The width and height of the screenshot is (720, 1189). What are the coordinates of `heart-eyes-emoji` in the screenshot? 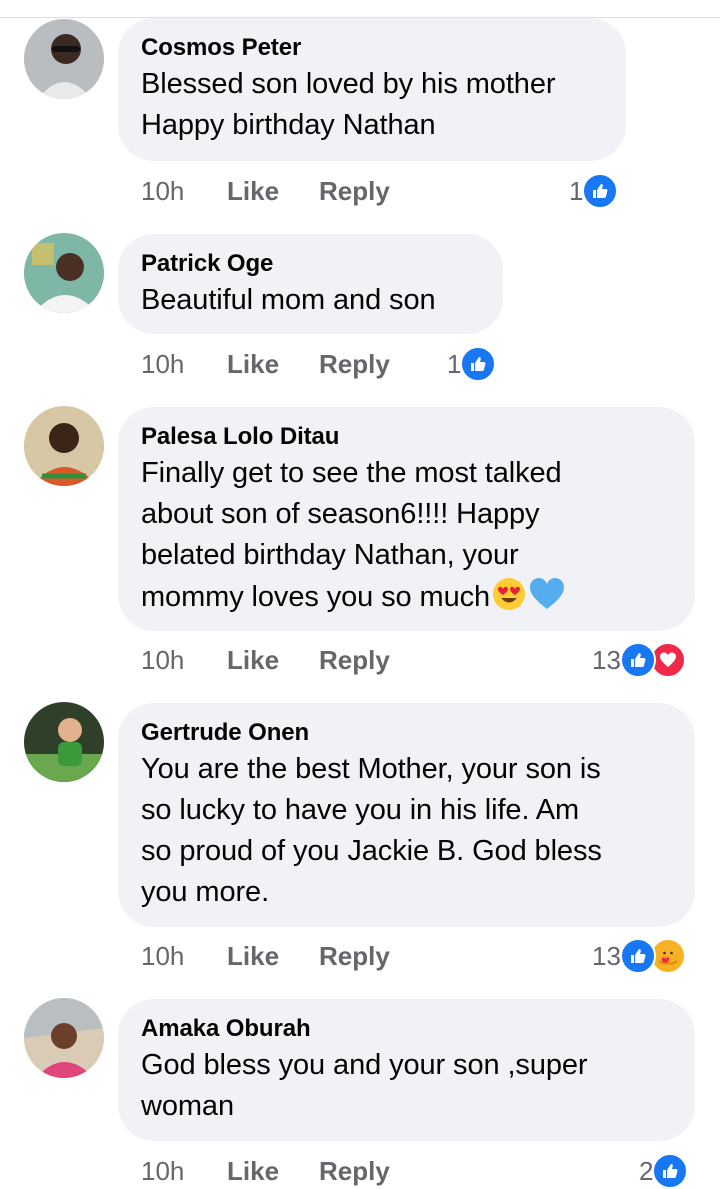 It's located at (509, 600).